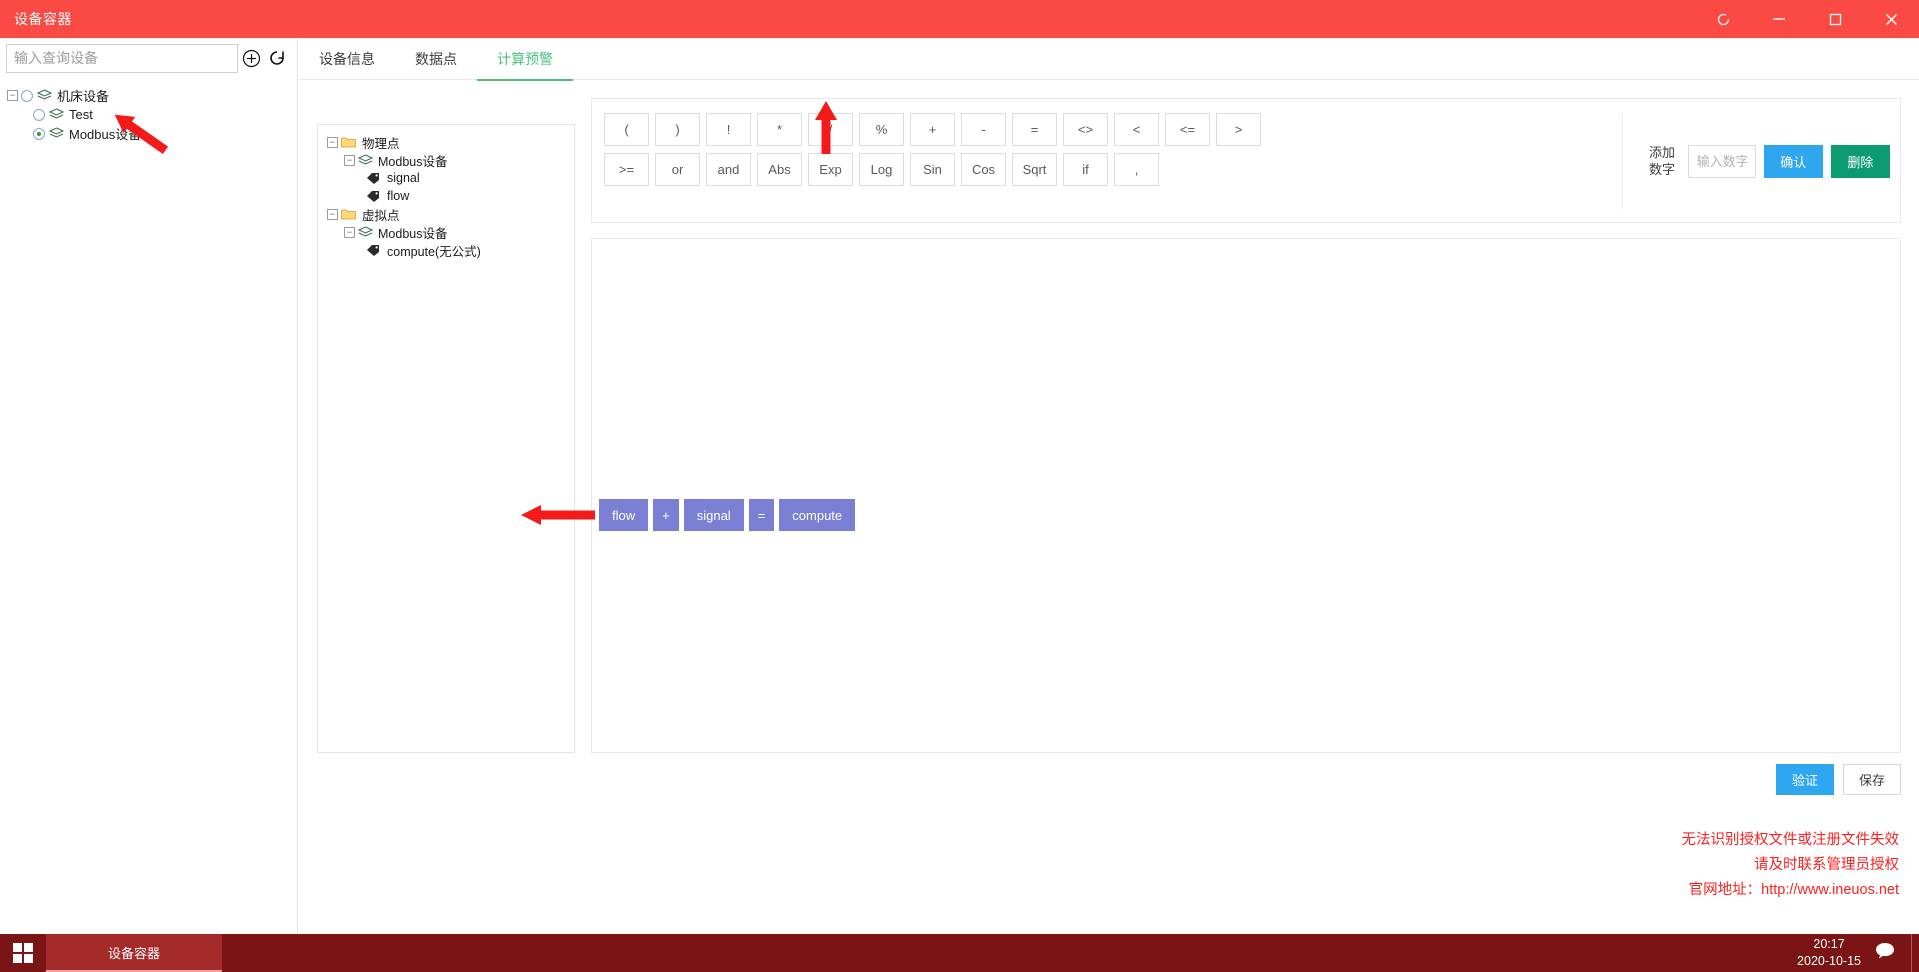 The height and width of the screenshot is (972, 1919). I want to click on windows-logo-icon, so click(23, 953).